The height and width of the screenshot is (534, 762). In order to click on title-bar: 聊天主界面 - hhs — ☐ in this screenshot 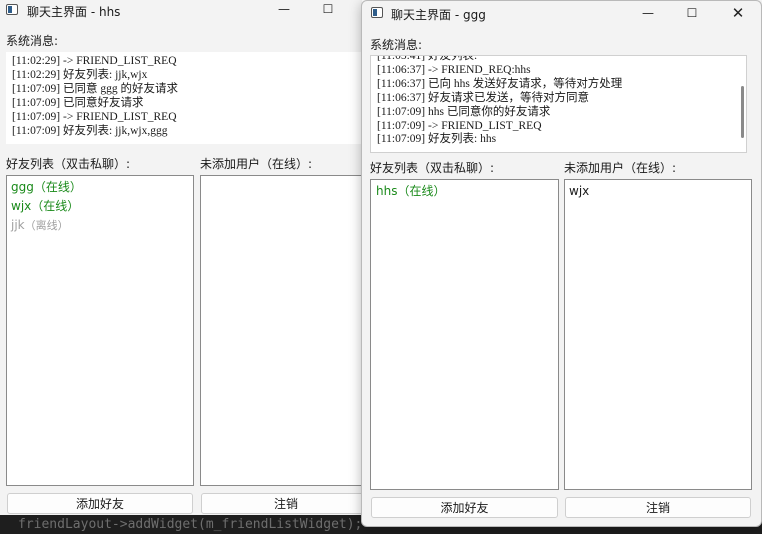, I will do `click(181, 11)`.